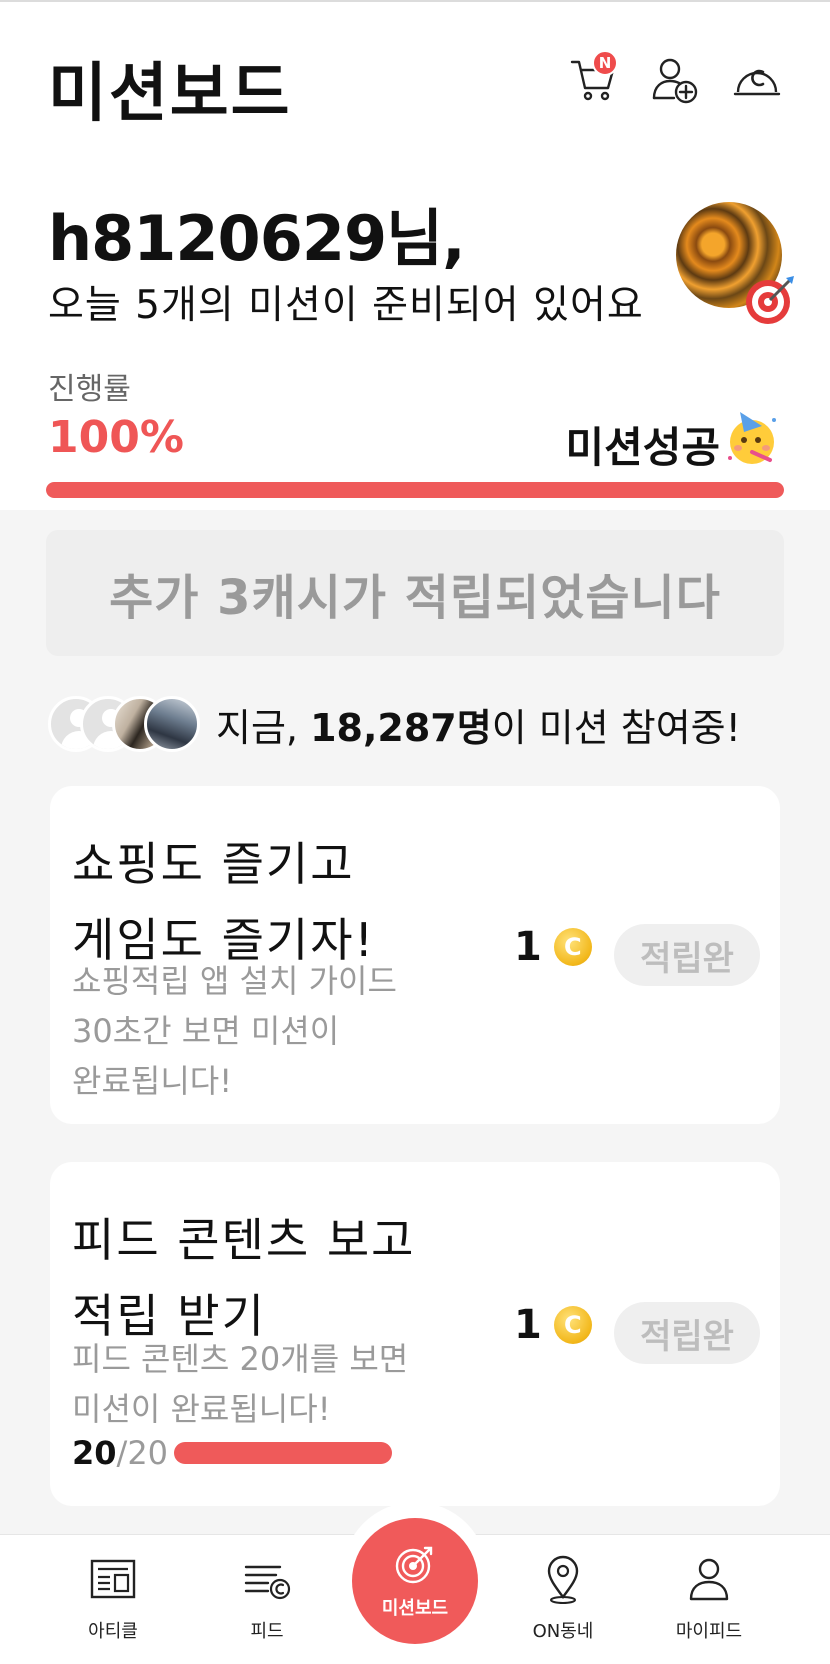 This screenshot has width=830, height=1664. What do you see at coordinates (234, 981) in the screenshot?
I see `mission-desc-line: 쇼핑적립 앱 설치 가이드` at bounding box center [234, 981].